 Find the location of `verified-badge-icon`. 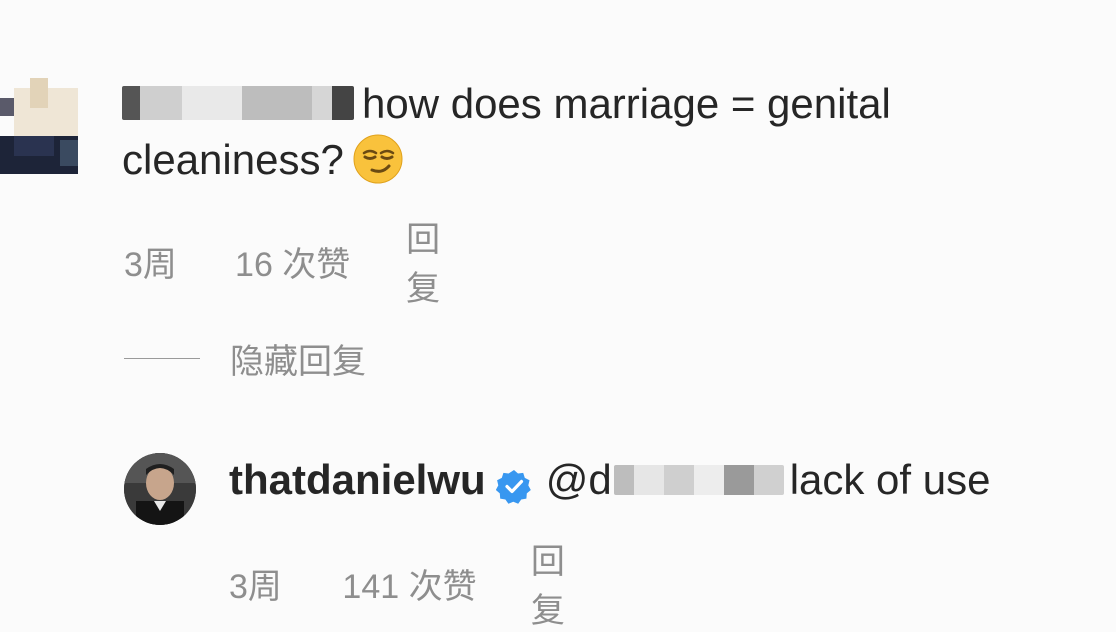

verified-badge-icon is located at coordinates (513, 483).